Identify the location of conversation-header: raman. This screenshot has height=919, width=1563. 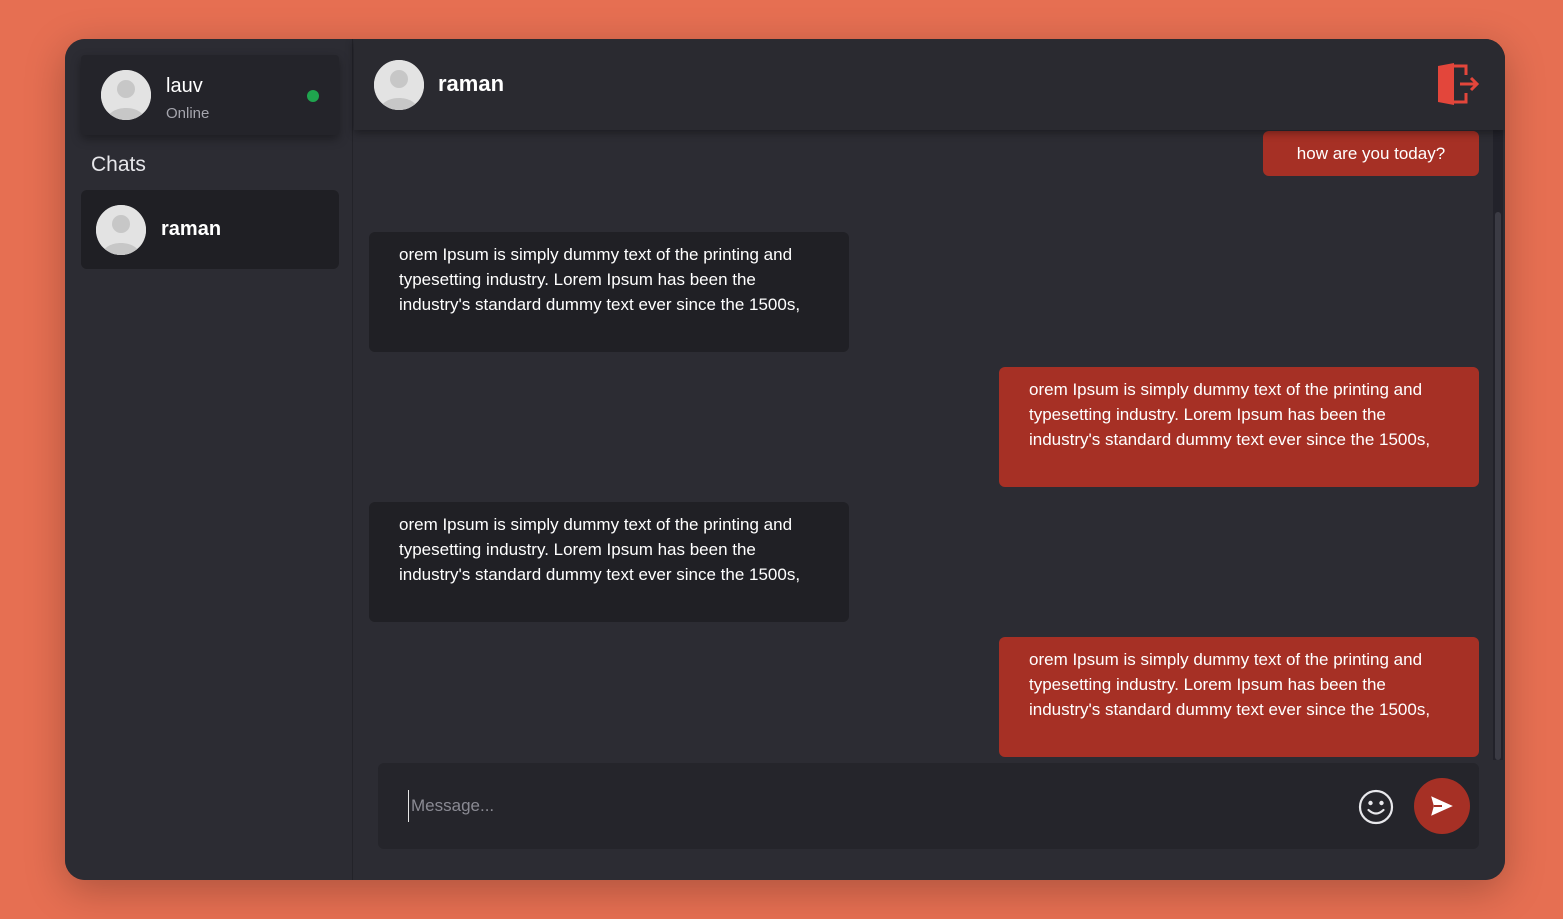
(929, 84).